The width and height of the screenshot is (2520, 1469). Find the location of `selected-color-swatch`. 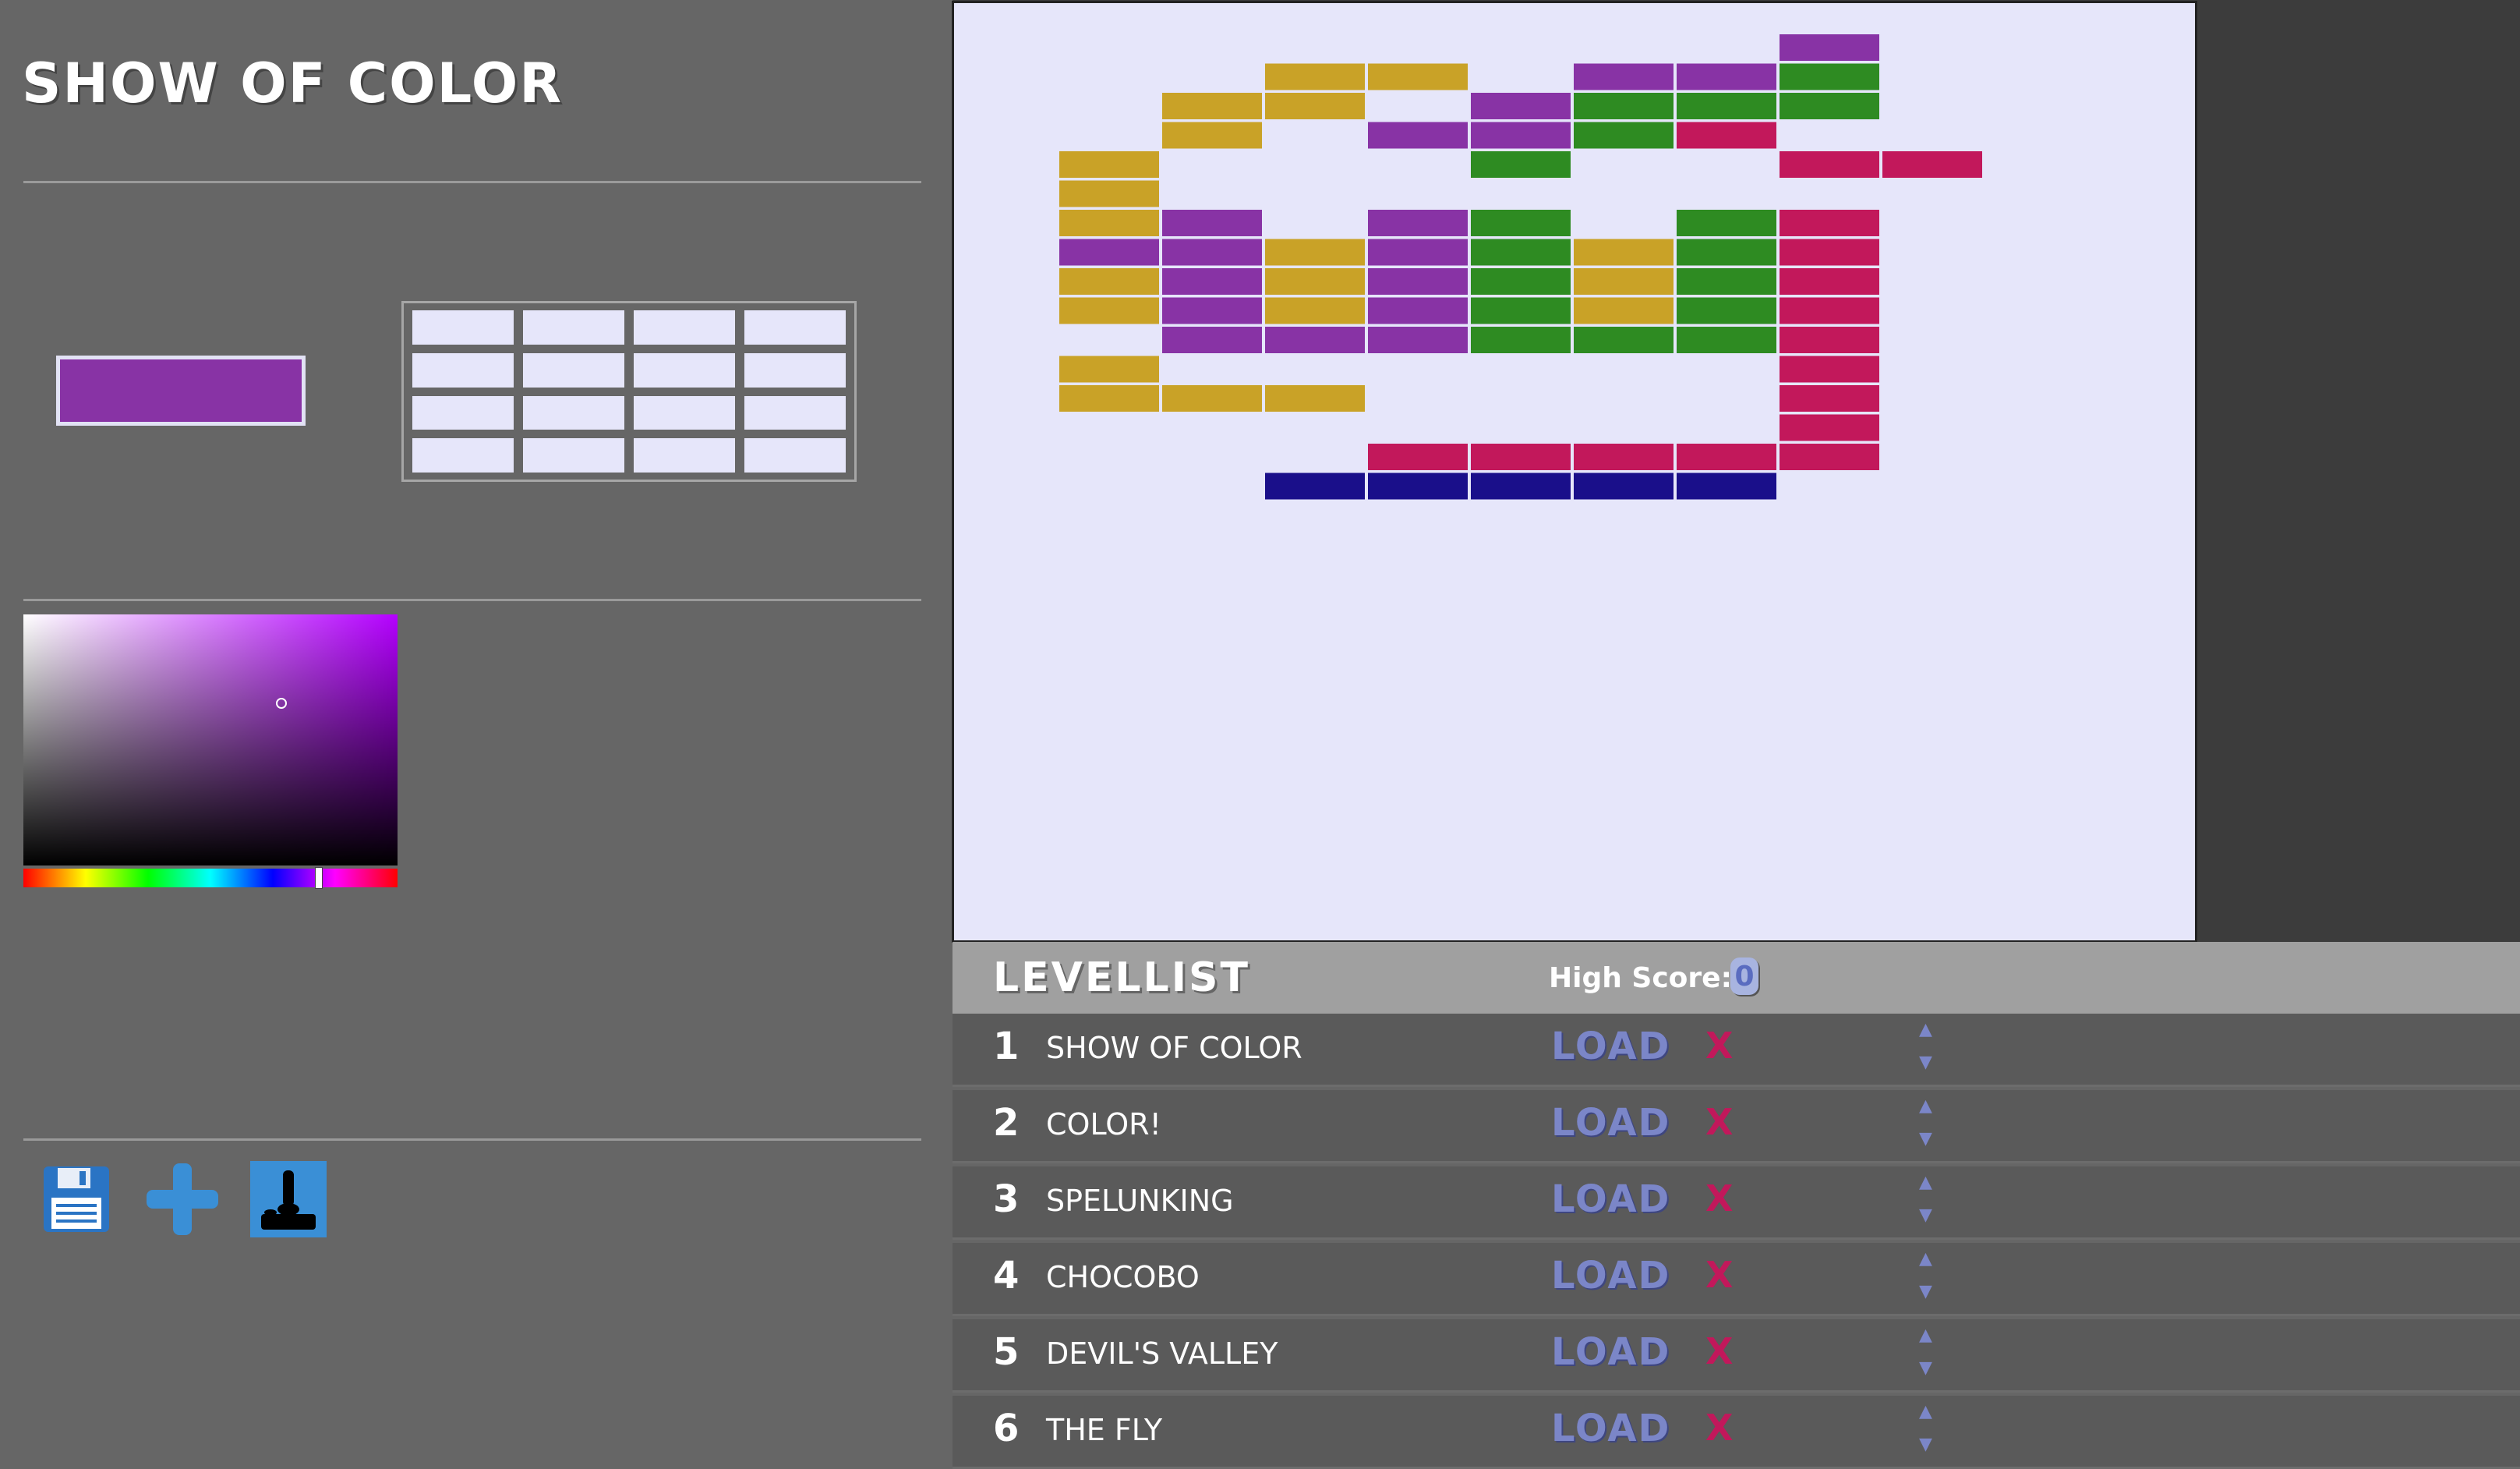

selected-color-swatch is located at coordinates (181, 391).